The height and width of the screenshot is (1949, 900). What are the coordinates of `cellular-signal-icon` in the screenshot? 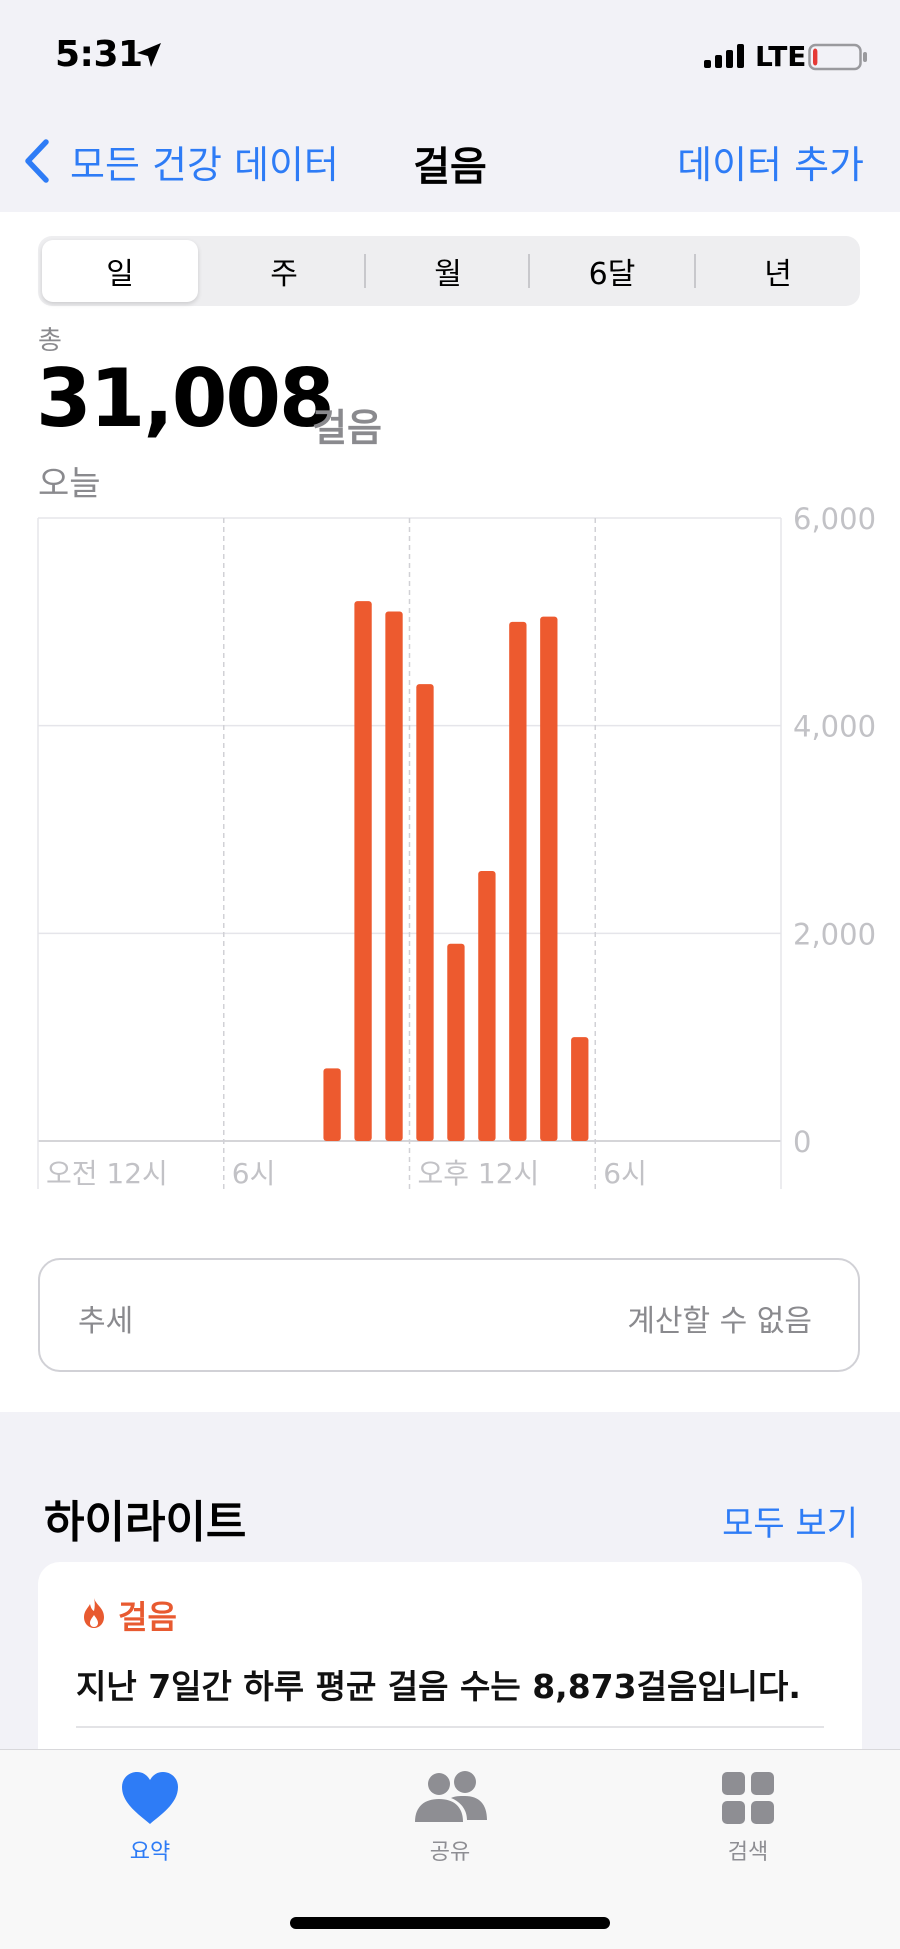 It's located at (724, 56).